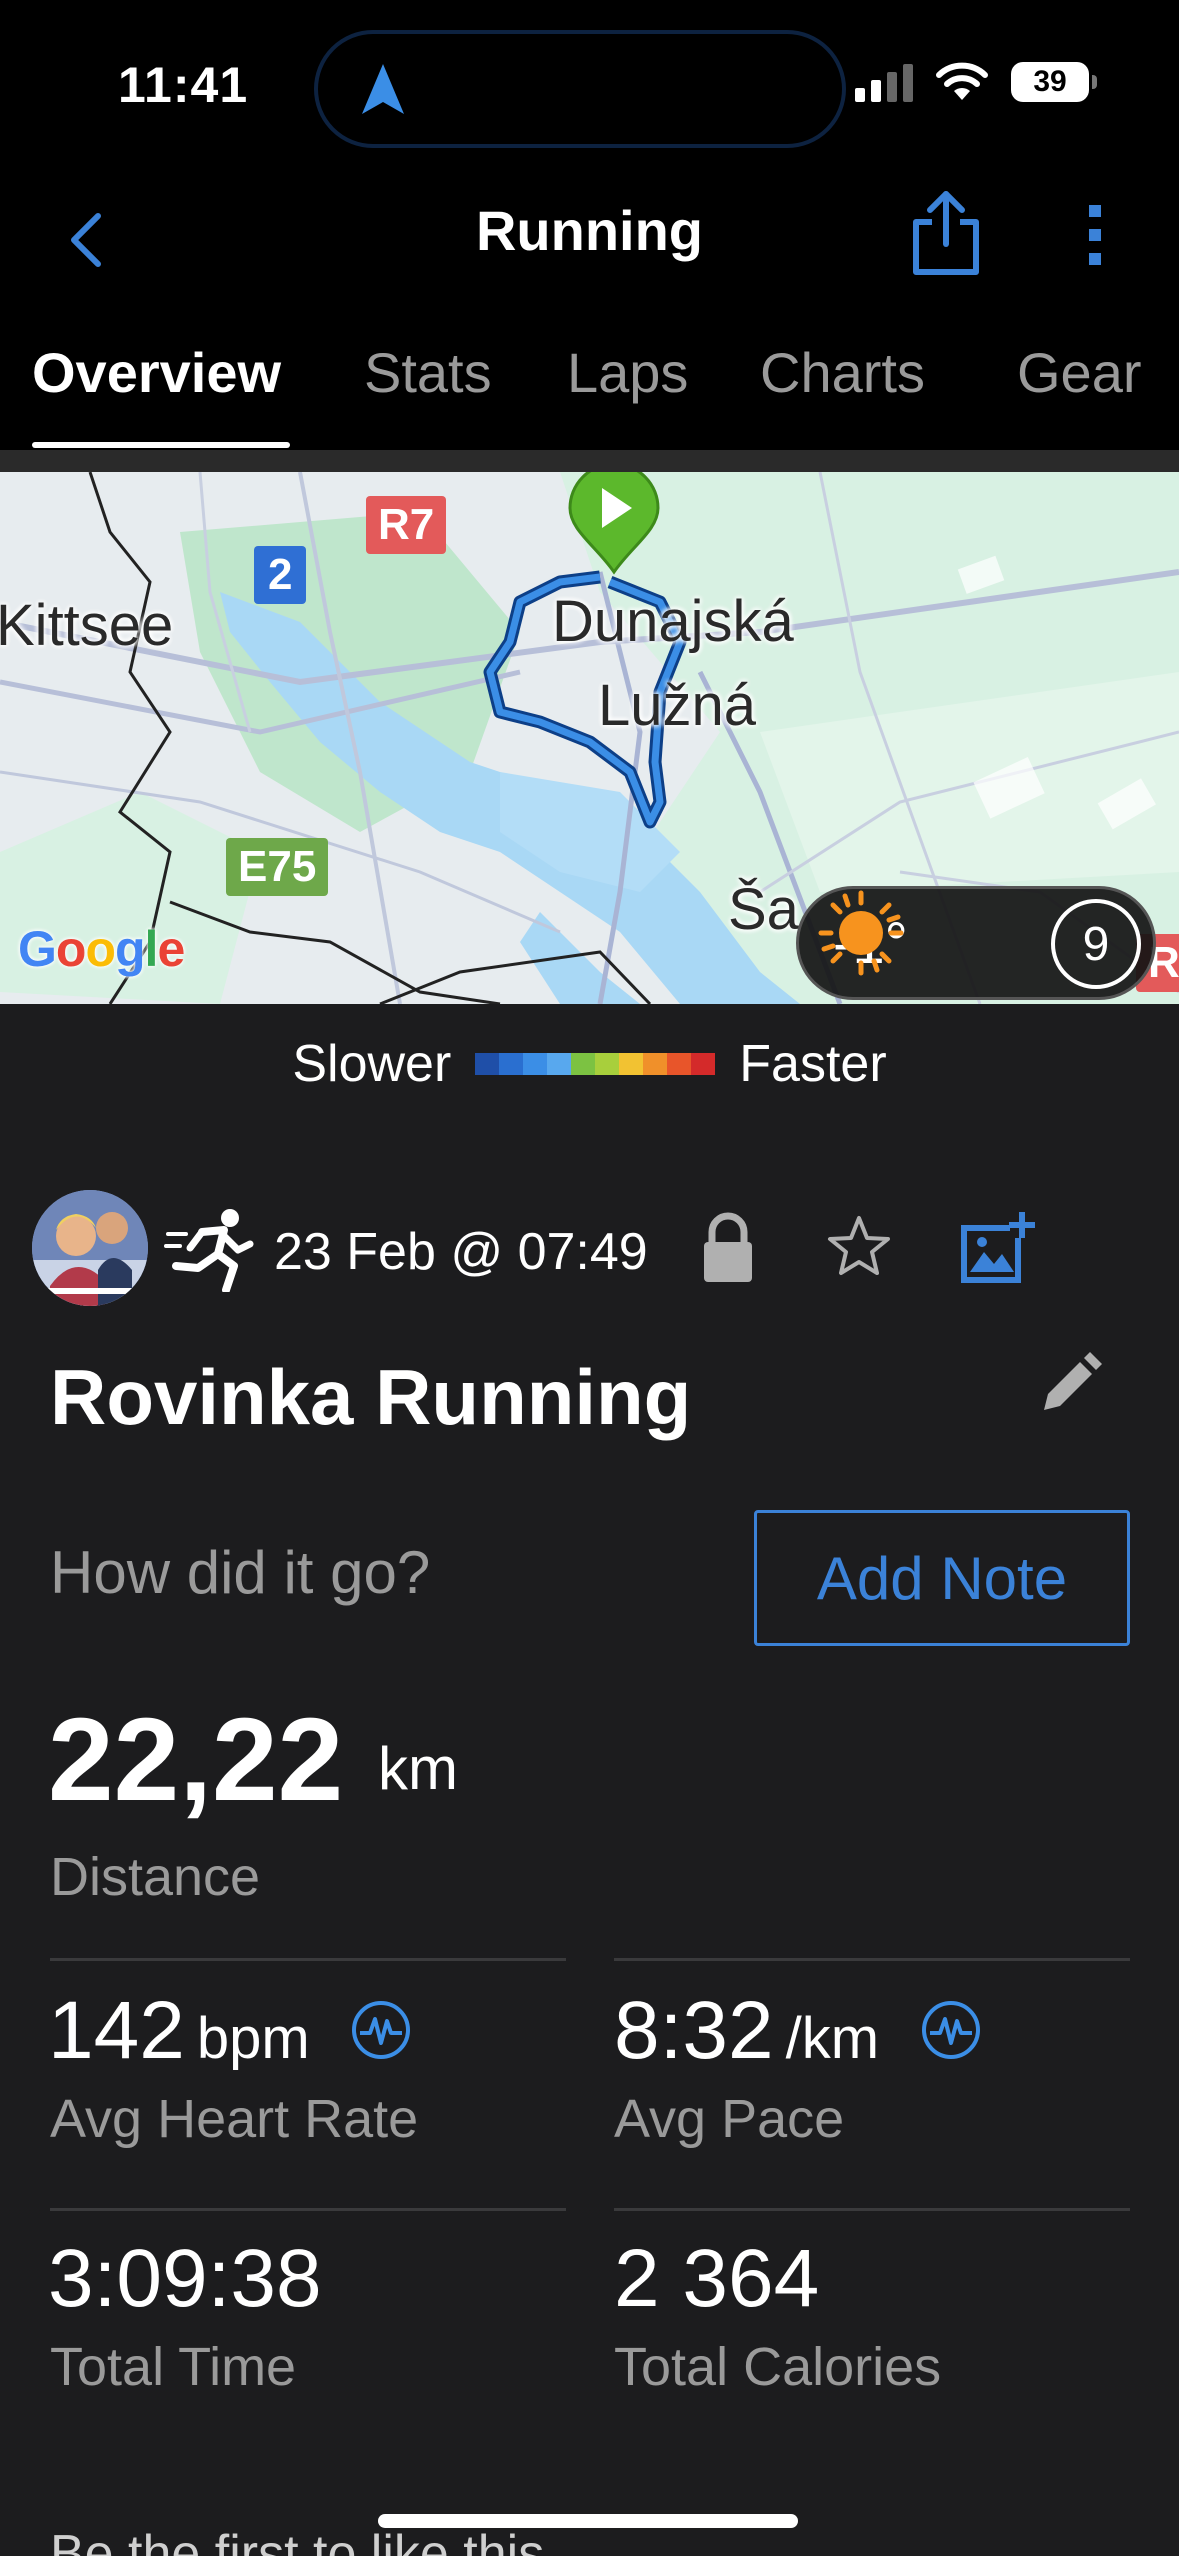 Image resolution: width=1179 pixels, height=2556 pixels. What do you see at coordinates (673, 621) in the screenshot?
I see `map-label-dunajska: Dunajská` at bounding box center [673, 621].